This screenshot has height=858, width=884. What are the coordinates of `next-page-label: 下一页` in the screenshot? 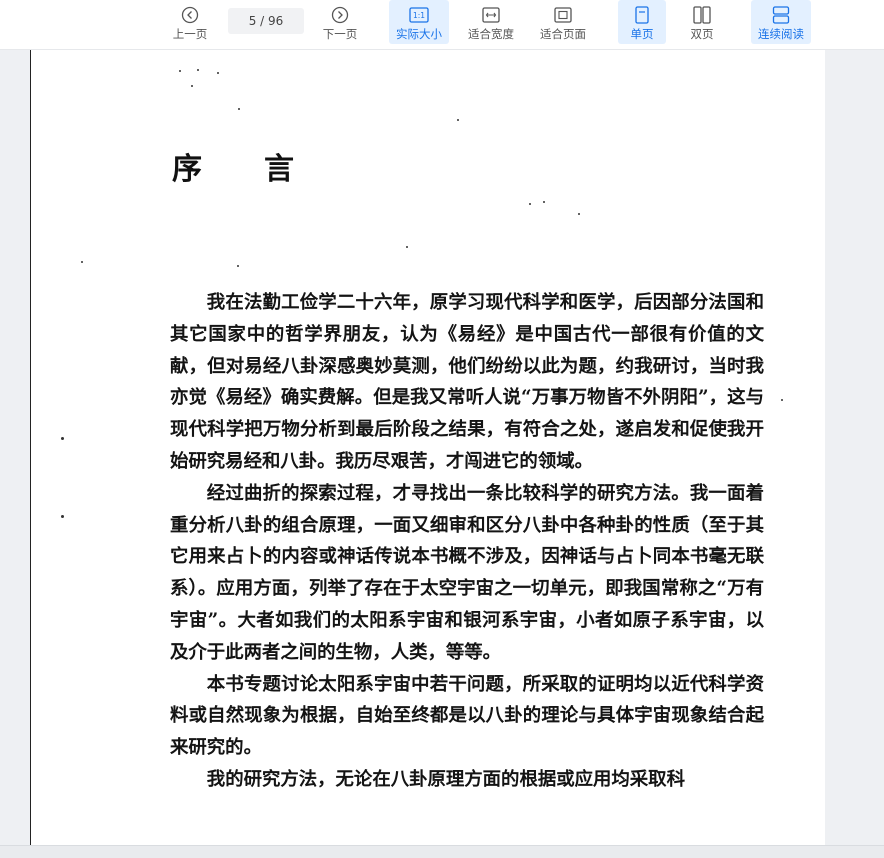 It's located at (340, 34).